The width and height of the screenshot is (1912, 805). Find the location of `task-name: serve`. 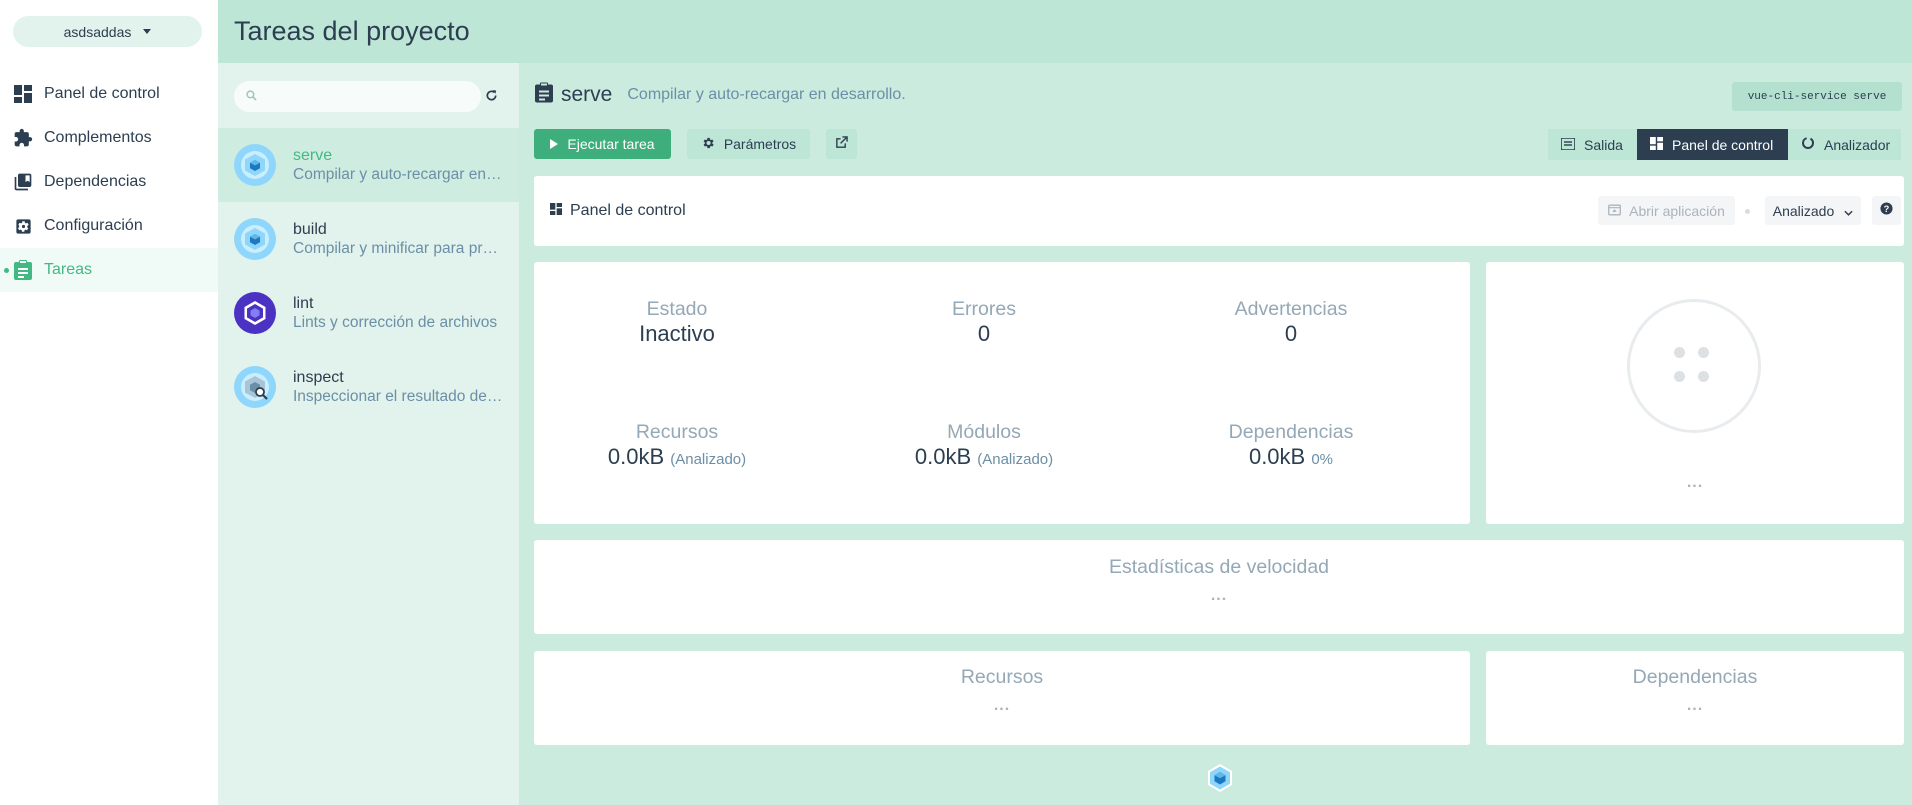

task-name: serve is located at coordinates (313, 155).